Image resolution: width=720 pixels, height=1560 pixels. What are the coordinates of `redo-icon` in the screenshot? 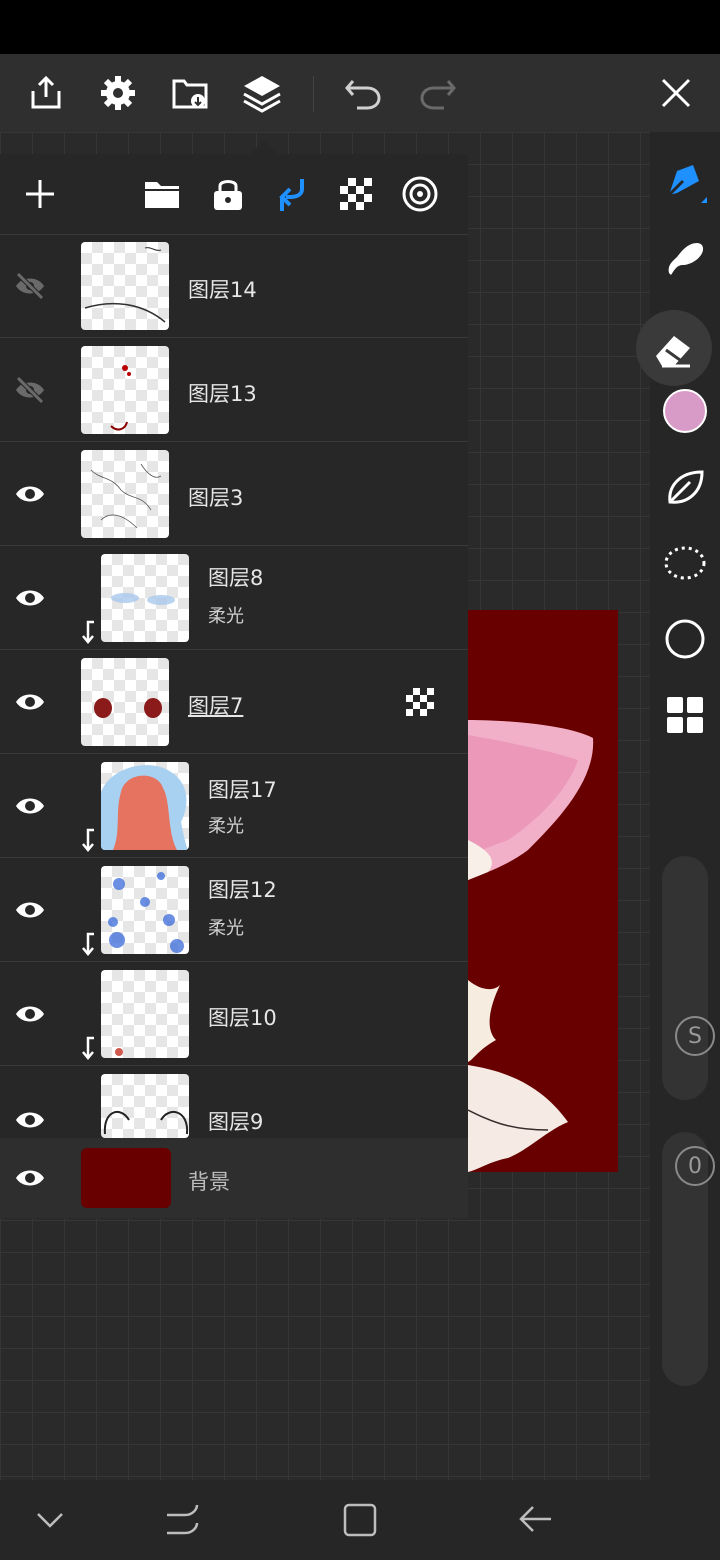 It's located at (438, 93).